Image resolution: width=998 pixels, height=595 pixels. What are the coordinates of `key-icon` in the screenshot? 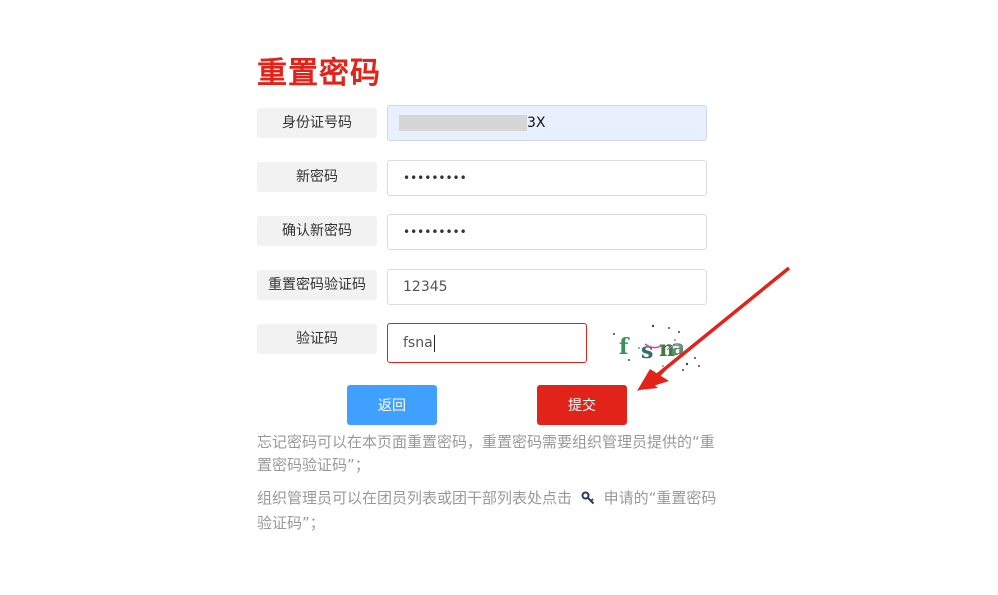 It's located at (588, 500).